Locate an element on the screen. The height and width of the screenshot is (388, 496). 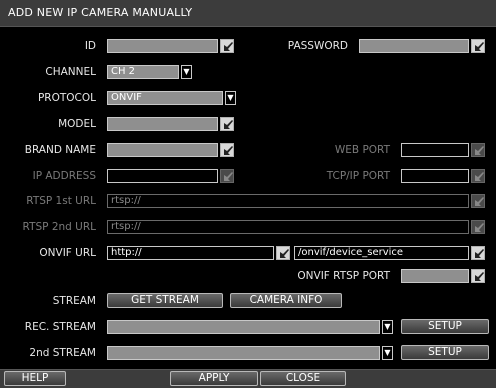
title-bar: ADD NEW IP CAMERA MANUALLY is located at coordinates (248, 13).